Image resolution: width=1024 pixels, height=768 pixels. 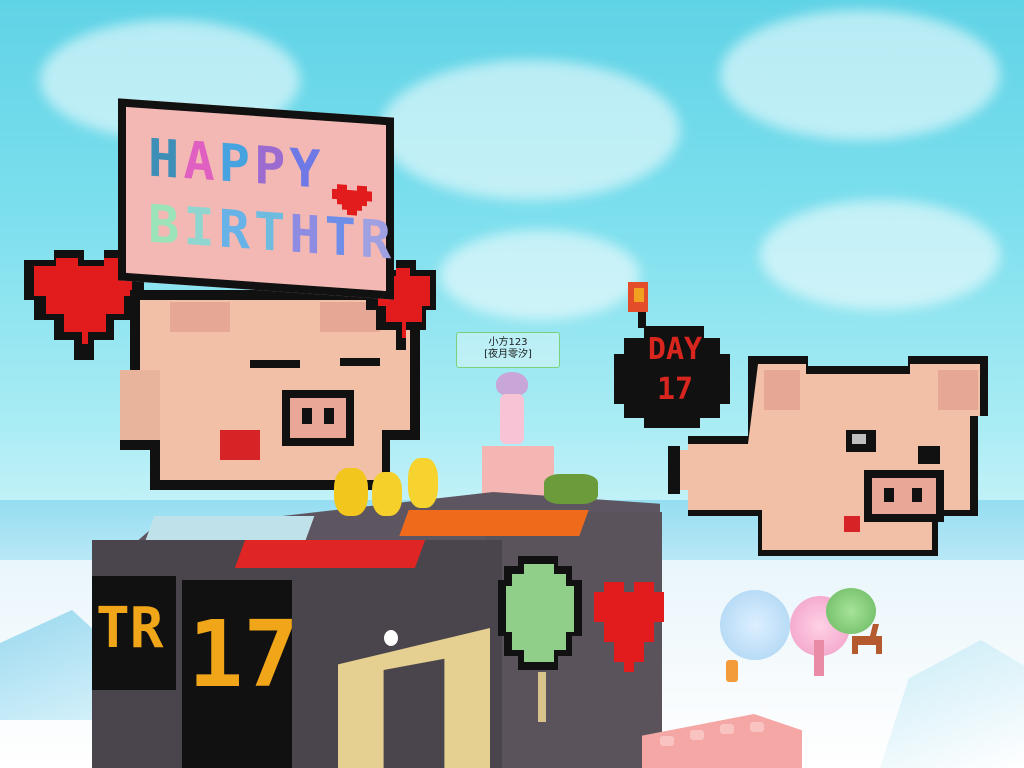 I want to click on sign-line1-letter: Y, so click(x=307, y=169).